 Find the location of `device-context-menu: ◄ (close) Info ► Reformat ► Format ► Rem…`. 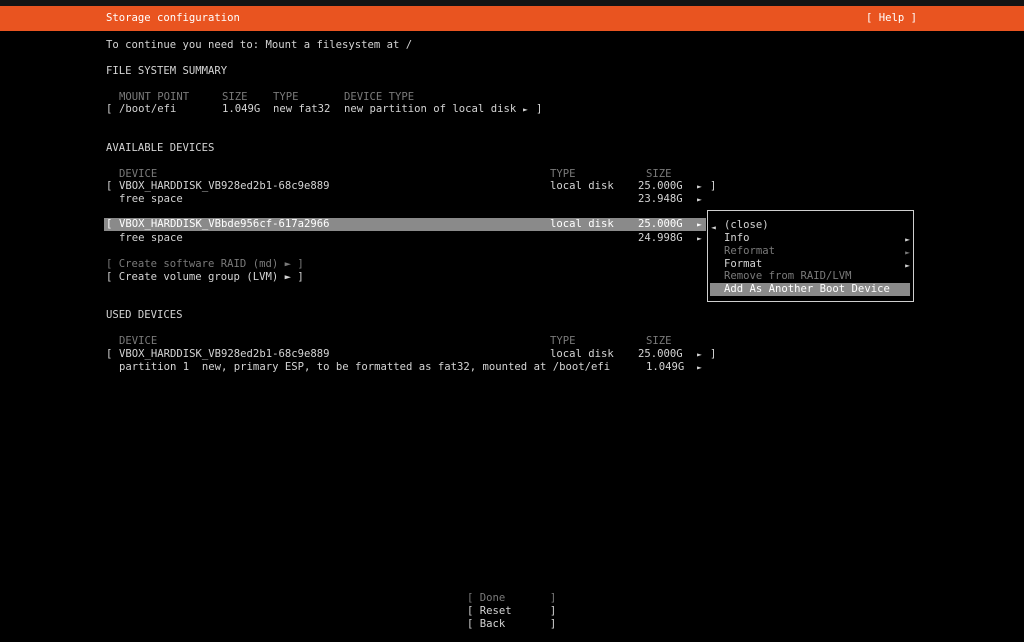

device-context-menu: ◄ (close) Info ► Reformat ► Format ► Rem… is located at coordinates (810, 256).